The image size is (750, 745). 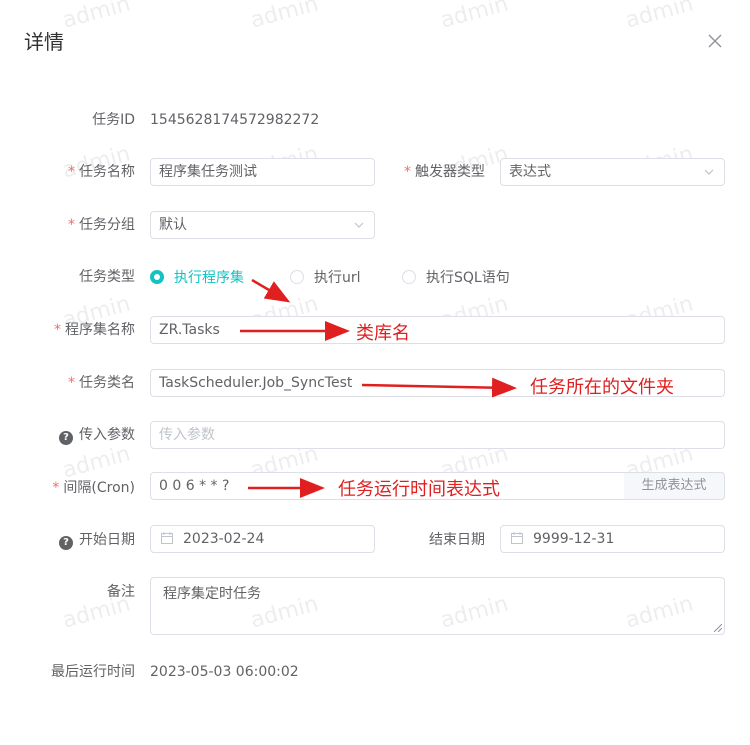 I want to click on dialog-title: 详情, so click(x=44, y=42).